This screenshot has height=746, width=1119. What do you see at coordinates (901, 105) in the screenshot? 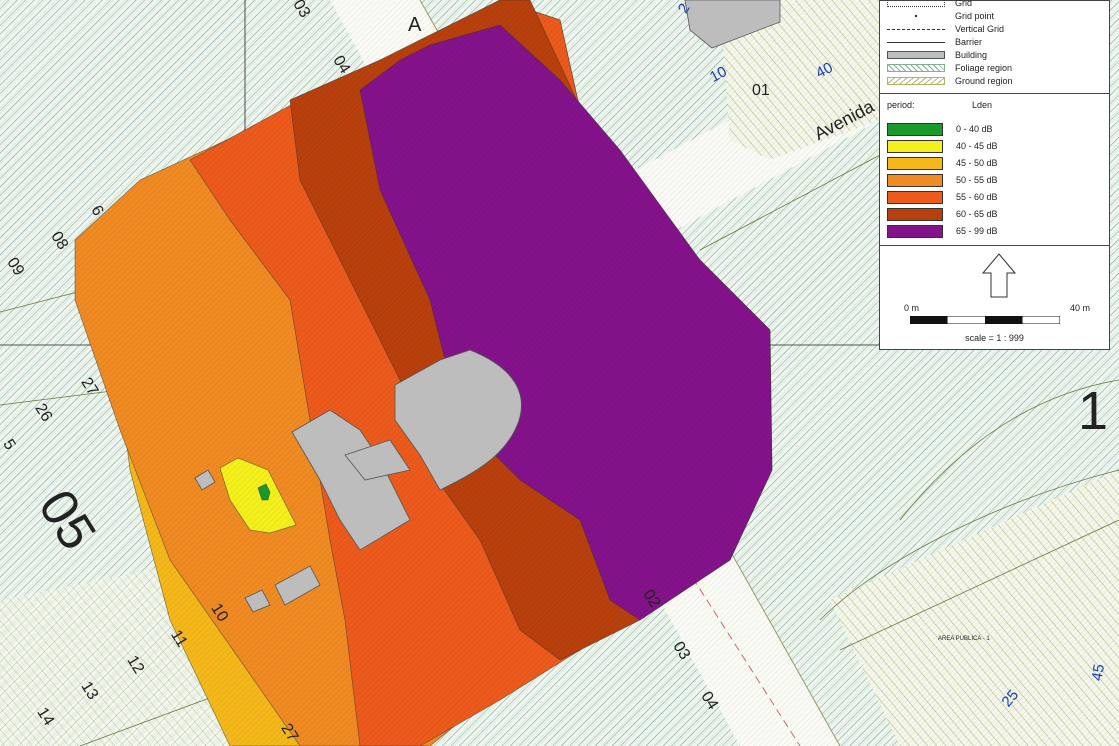
I see `period-label: period:` at bounding box center [901, 105].